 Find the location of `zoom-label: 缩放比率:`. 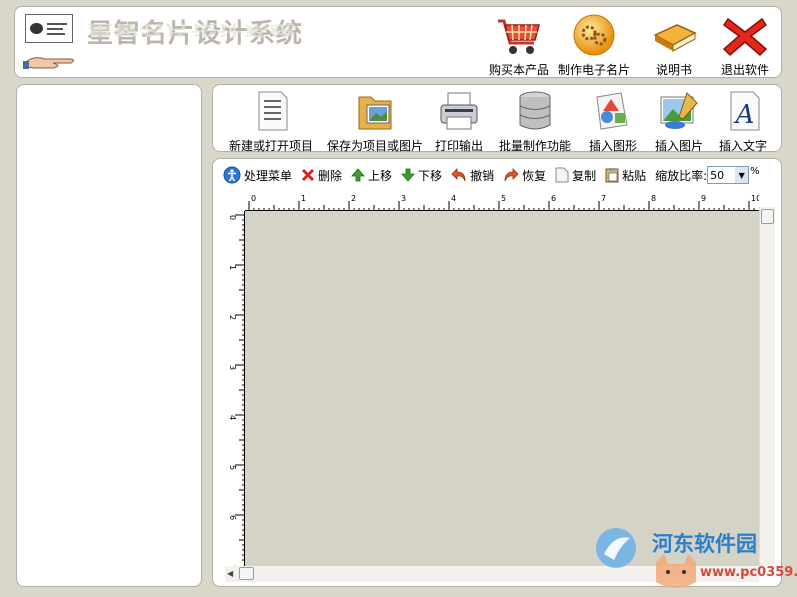

zoom-label: 缩放比率: is located at coordinates (681, 175).